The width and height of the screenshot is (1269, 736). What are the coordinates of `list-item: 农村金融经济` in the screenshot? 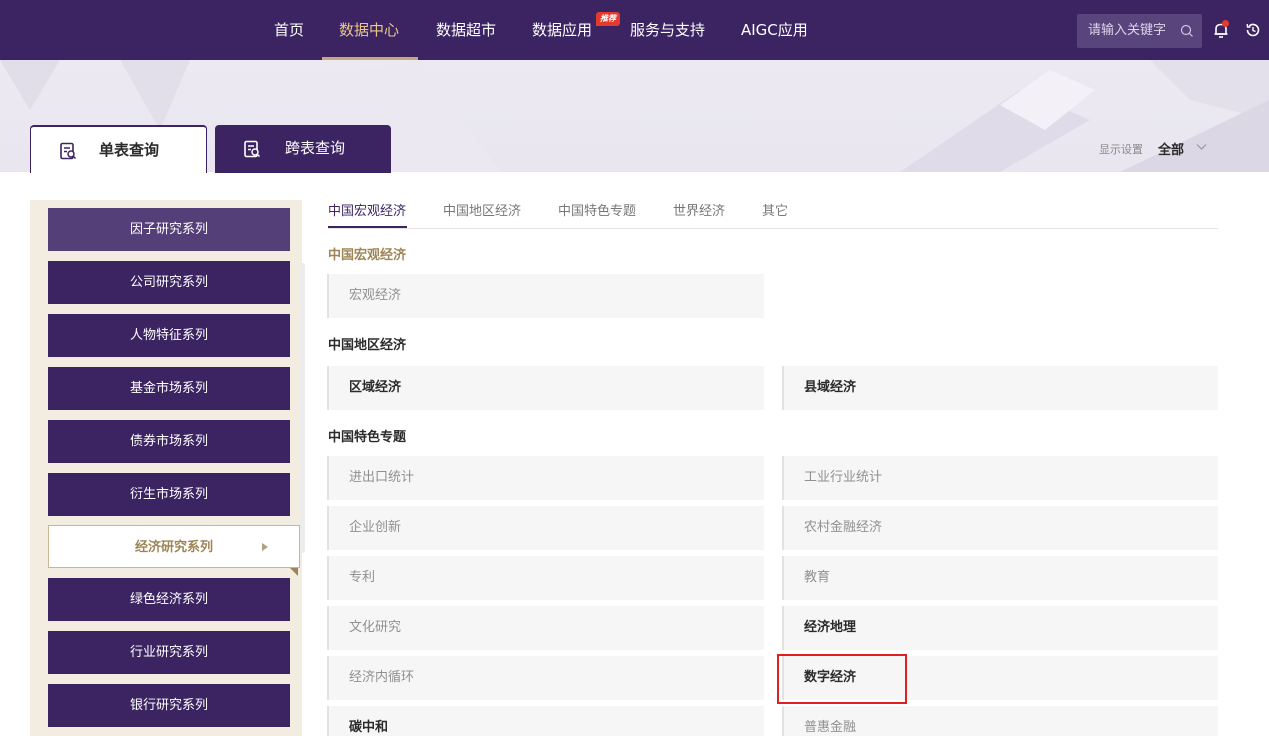 It's located at (1000, 528).